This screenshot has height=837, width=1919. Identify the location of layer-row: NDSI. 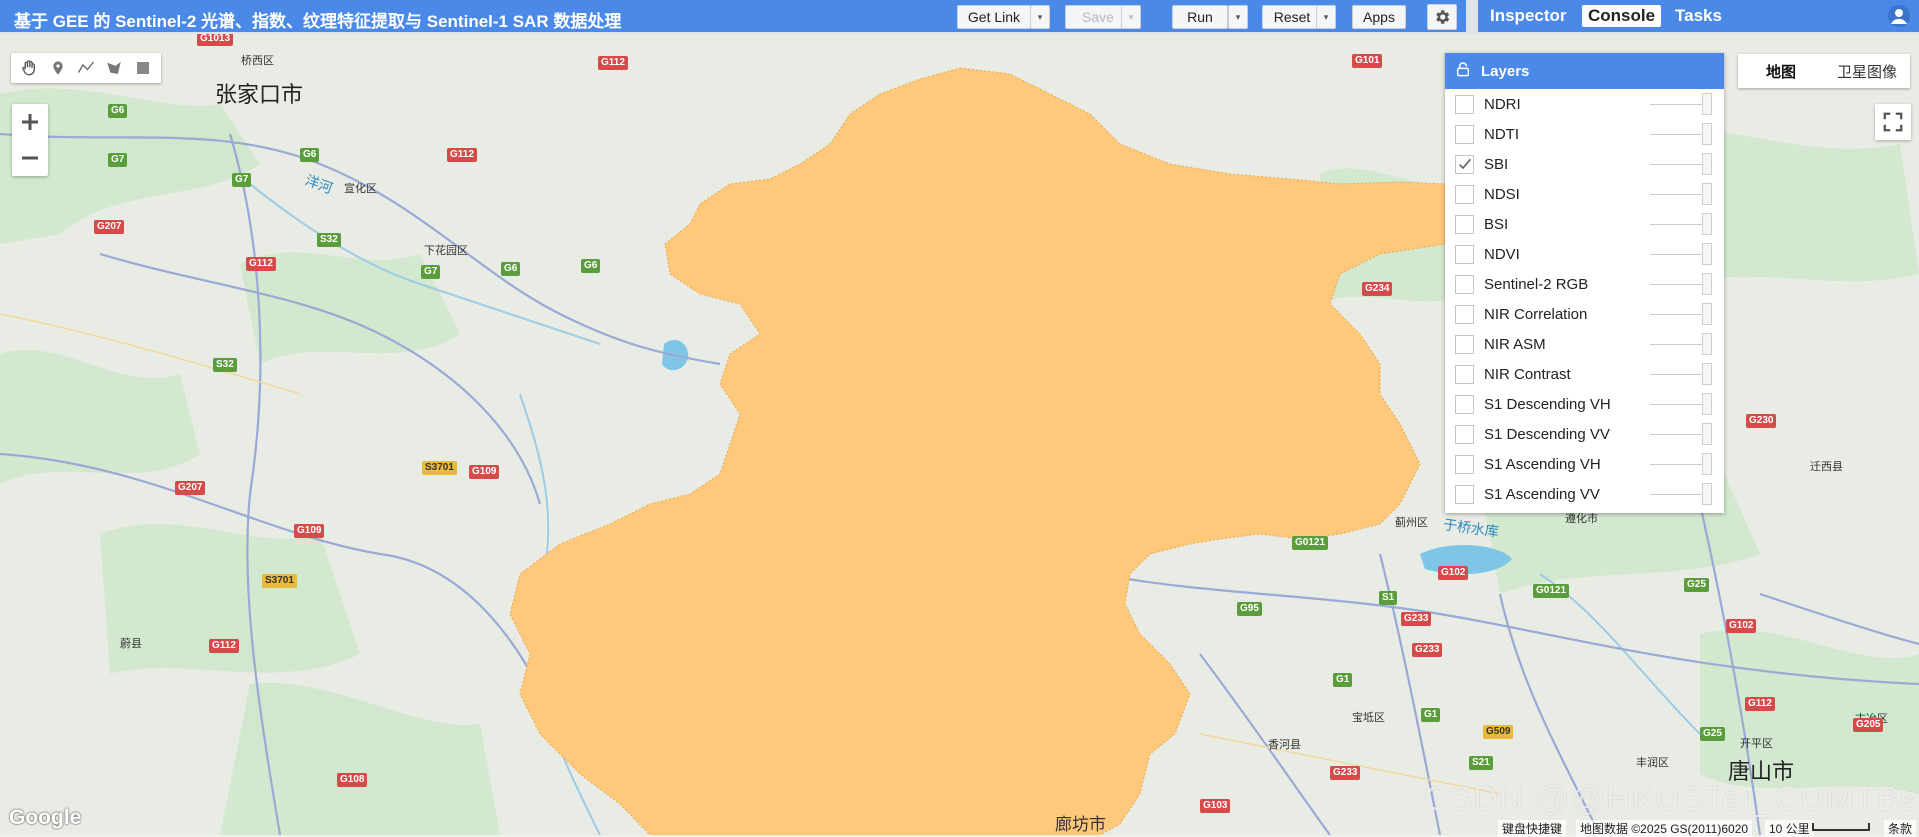
(1584, 194).